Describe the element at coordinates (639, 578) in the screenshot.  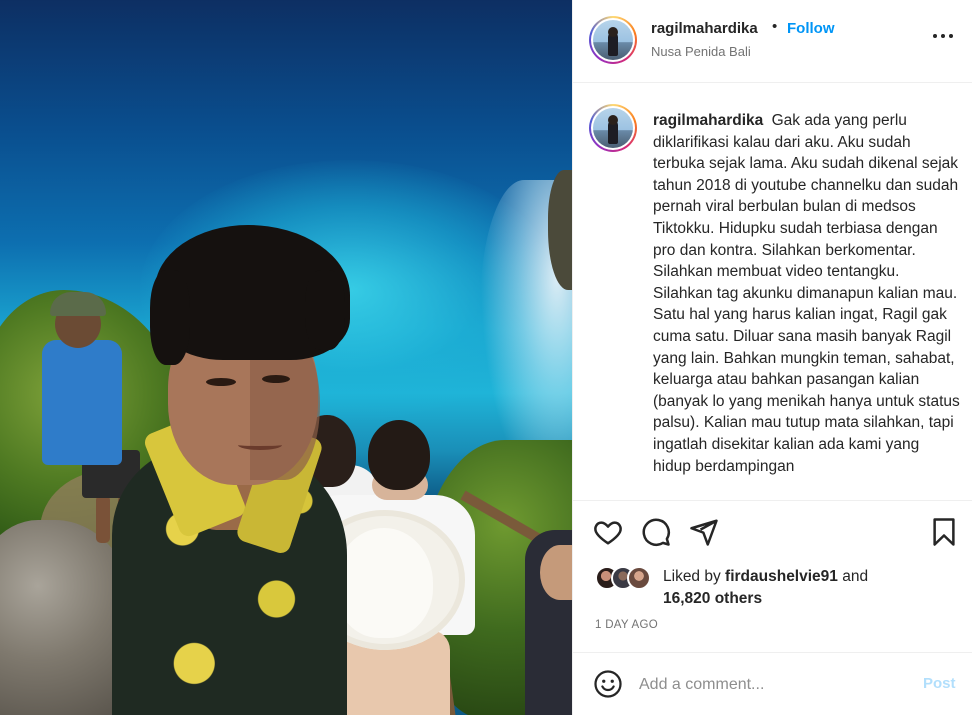
I see `liker-avatar` at that location.